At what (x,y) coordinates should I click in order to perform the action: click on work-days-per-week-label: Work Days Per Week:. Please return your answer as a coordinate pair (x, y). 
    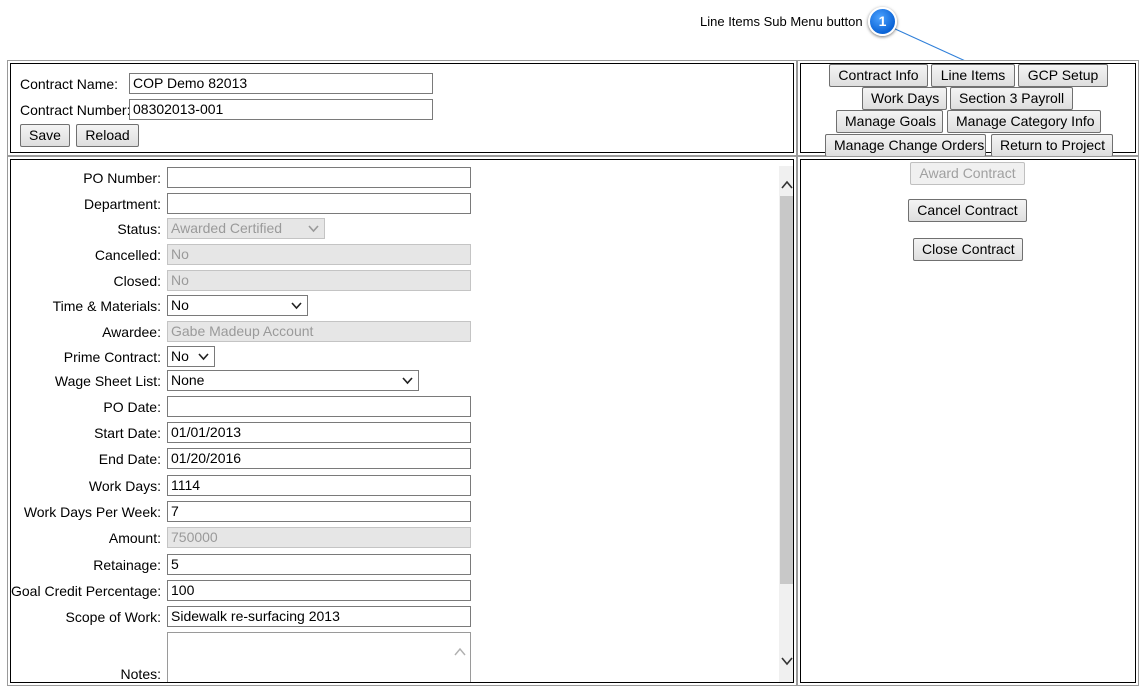
    Looking at the image, I should click on (92, 512).